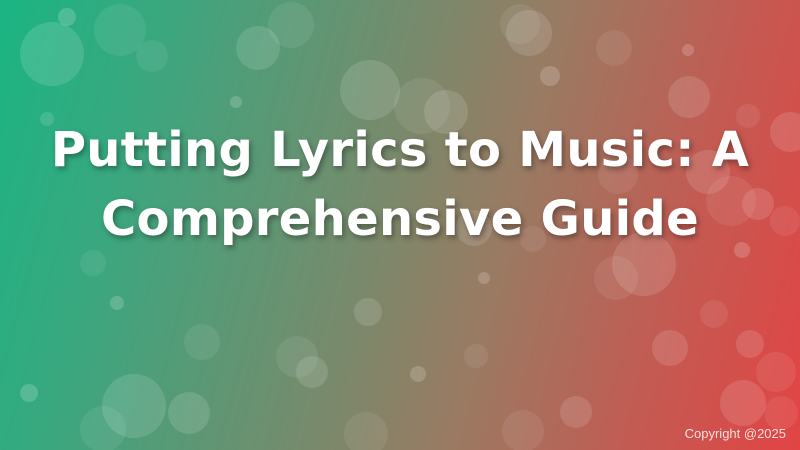 This screenshot has width=800, height=450. What do you see at coordinates (735, 433) in the screenshot?
I see `copyright-text: Copyright @2025` at bounding box center [735, 433].